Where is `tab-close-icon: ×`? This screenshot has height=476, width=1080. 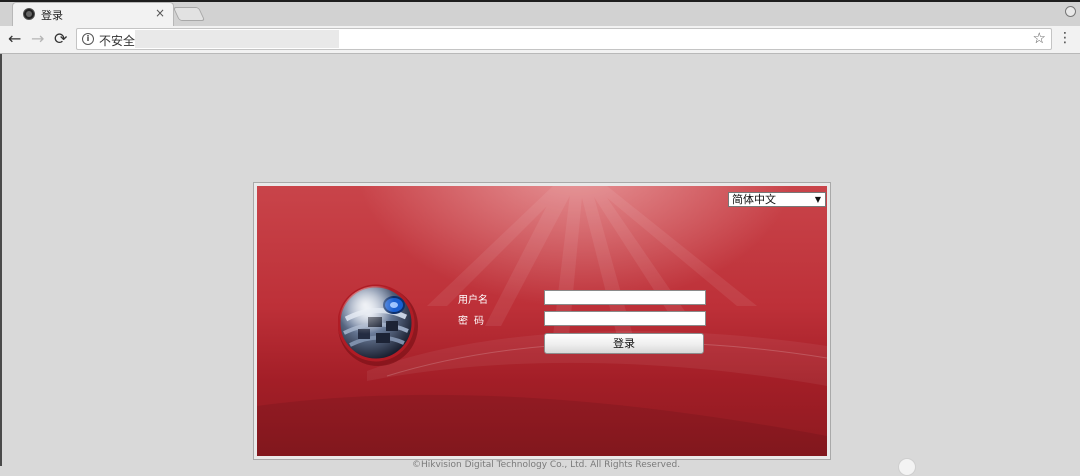
tab-close-icon: × is located at coordinates (160, 13).